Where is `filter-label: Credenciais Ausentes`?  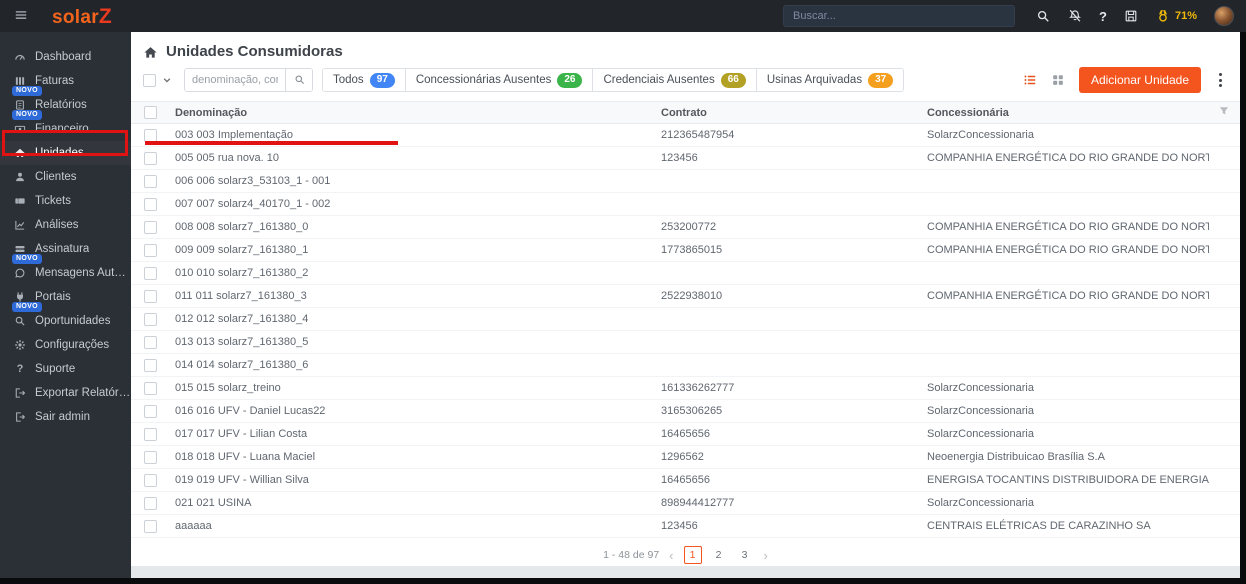 filter-label: Credenciais Ausentes is located at coordinates (659, 80).